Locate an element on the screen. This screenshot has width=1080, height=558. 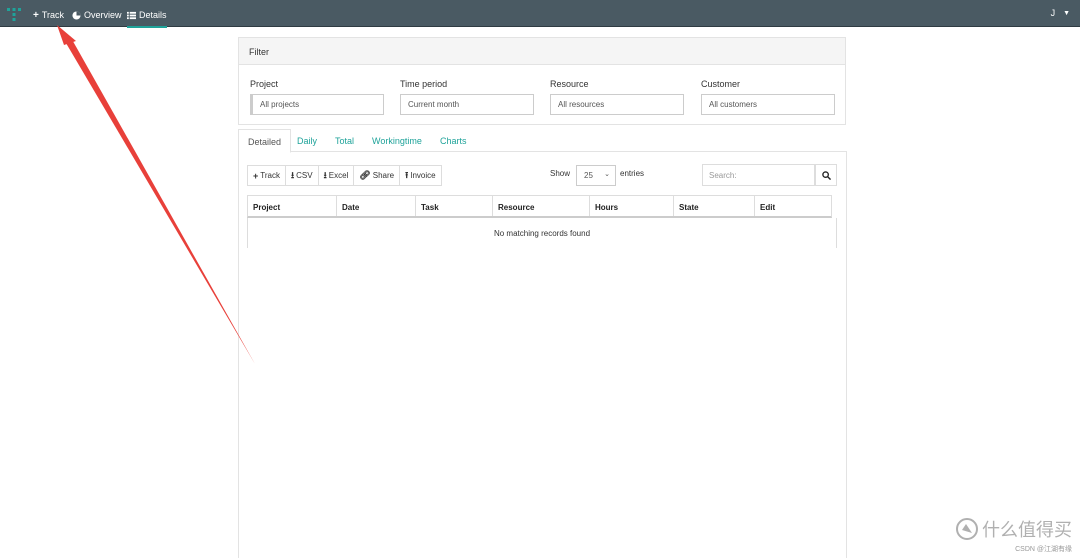
resource-label: Resource is located at coordinates (569, 84).